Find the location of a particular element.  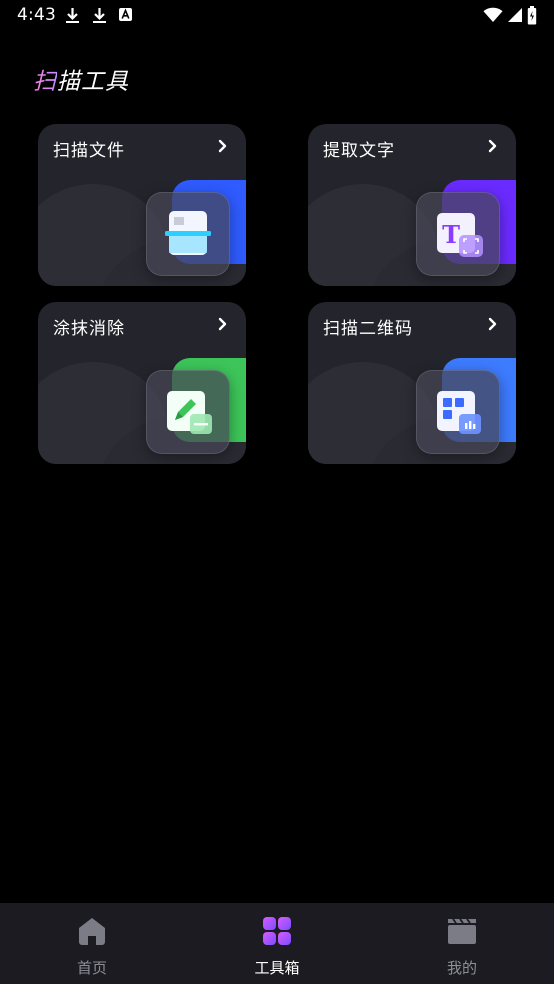

battery-icon is located at coordinates (532, 15).